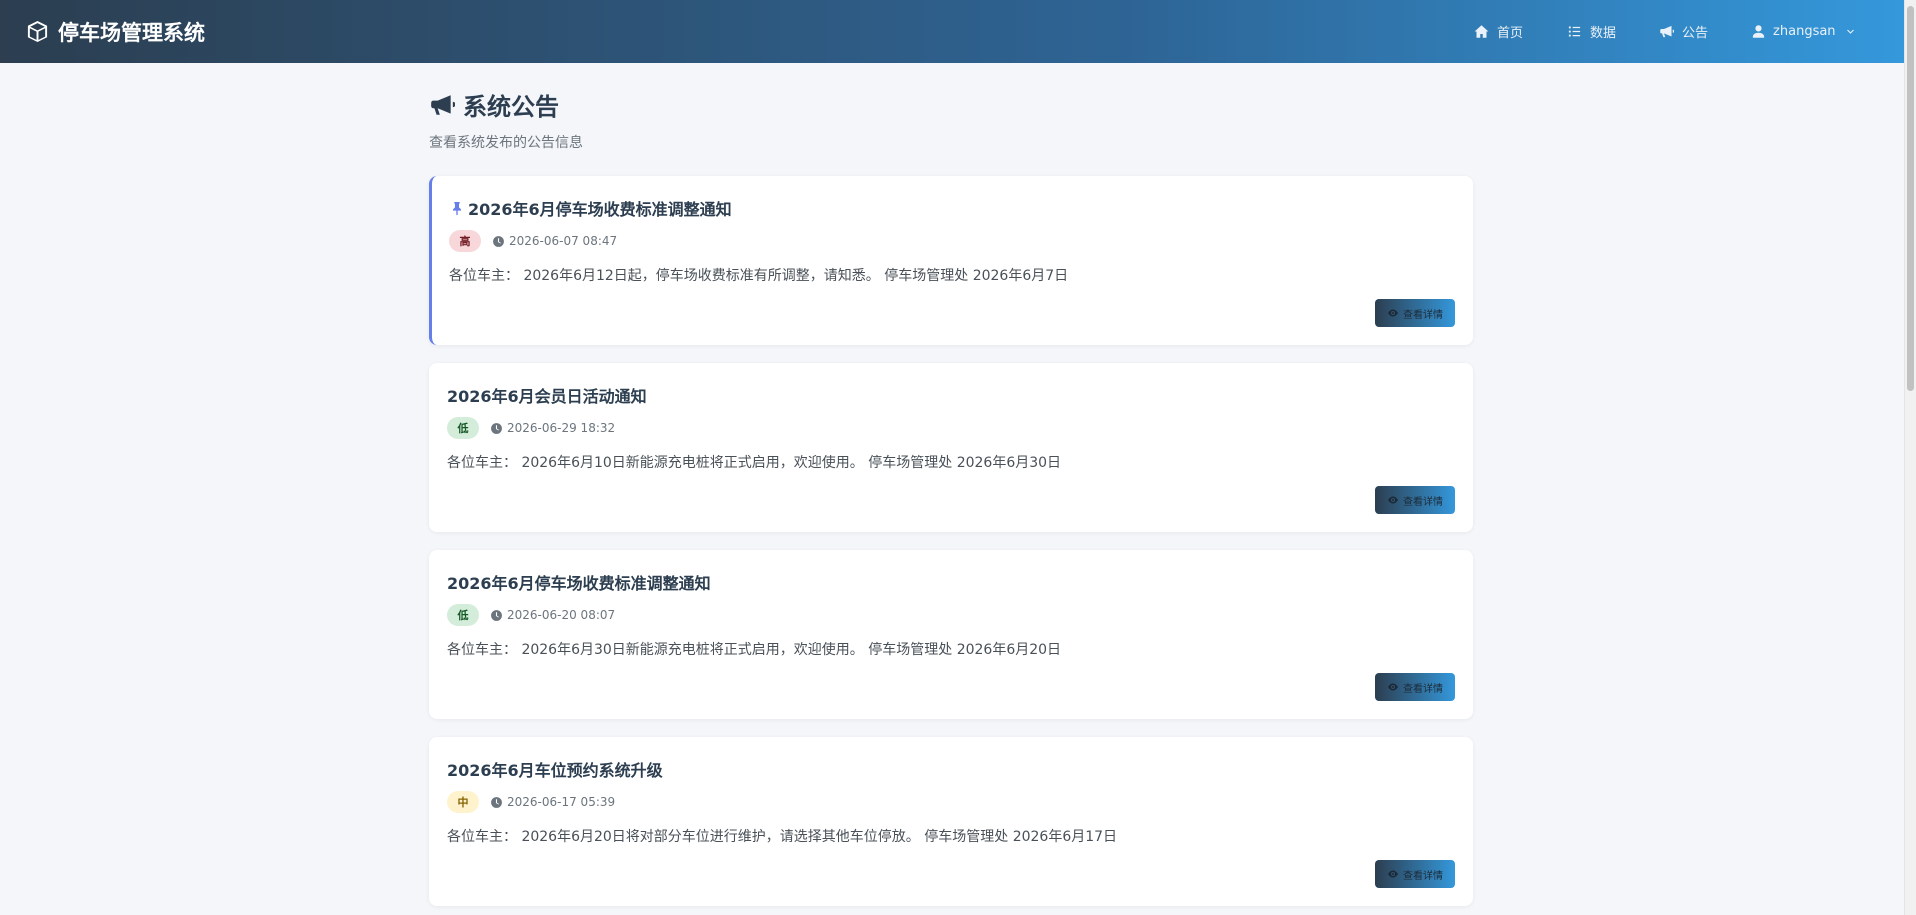  What do you see at coordinates (1481, 31) in the screenshot?
I see `home-icon` at bounding box center [1481, 31].